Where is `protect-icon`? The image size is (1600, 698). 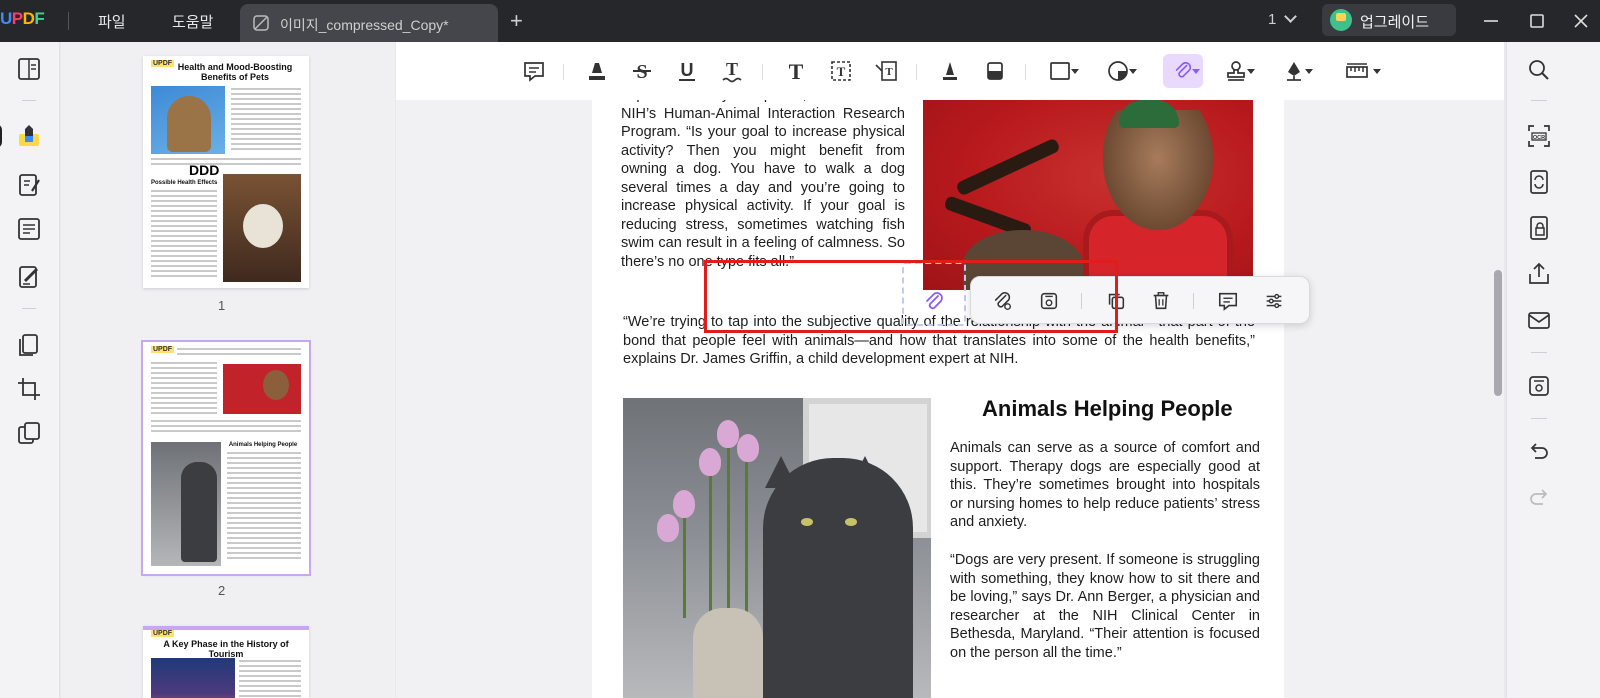 protect-icon is located at coordinates (1539, 228).